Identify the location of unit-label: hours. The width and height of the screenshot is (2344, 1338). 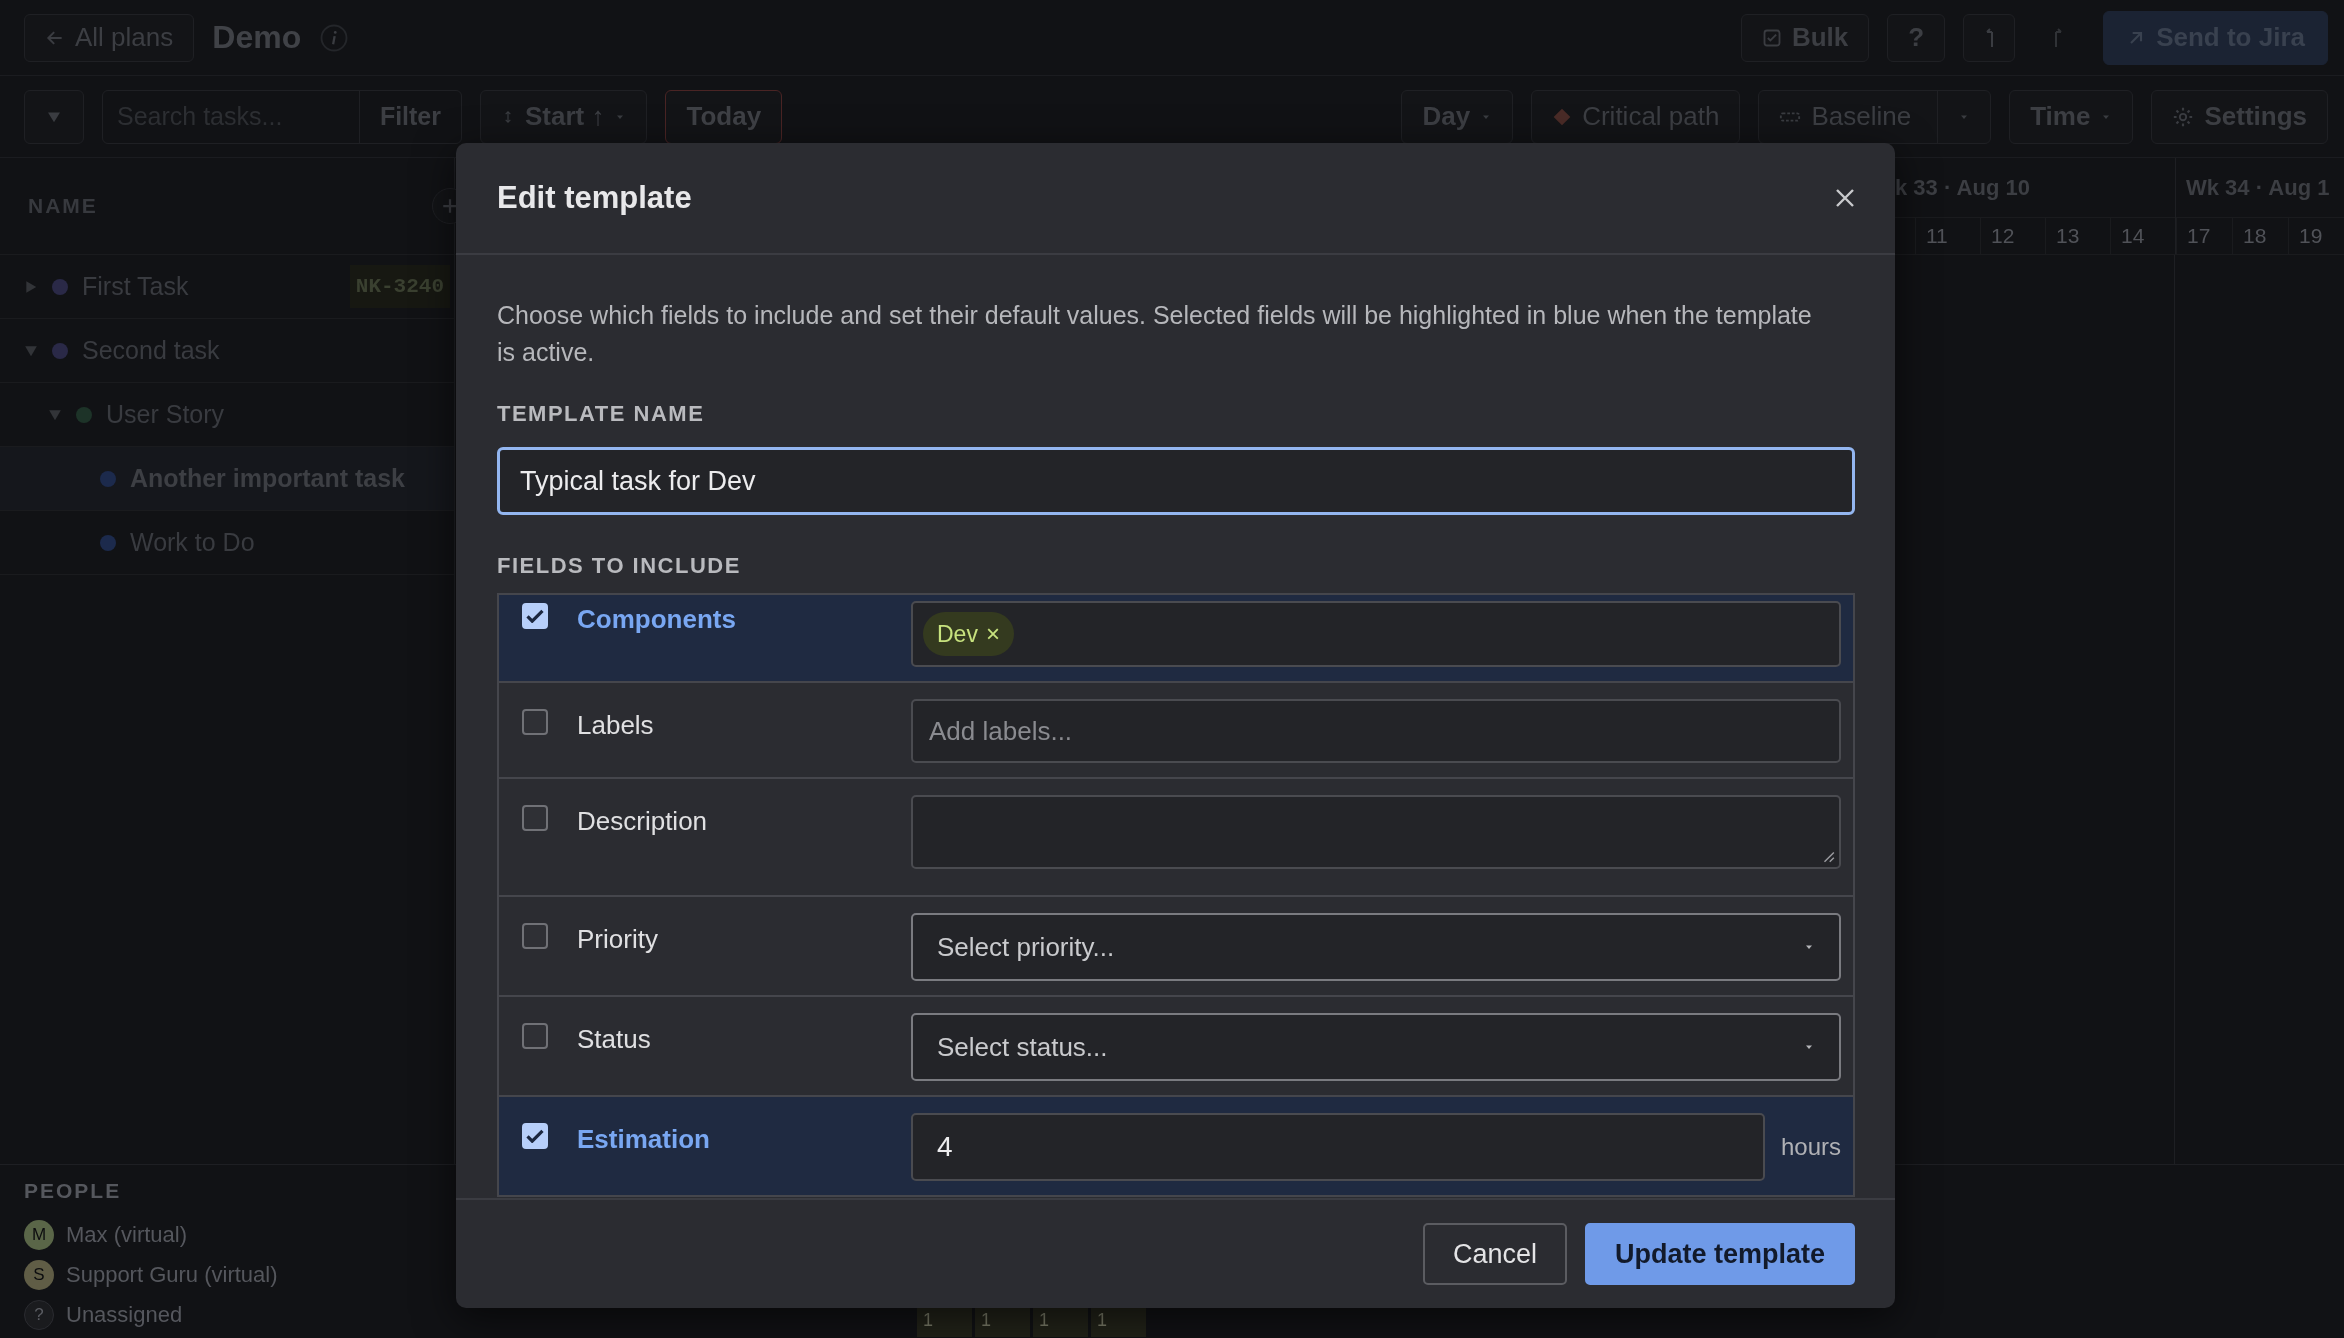
(1810, 1147).